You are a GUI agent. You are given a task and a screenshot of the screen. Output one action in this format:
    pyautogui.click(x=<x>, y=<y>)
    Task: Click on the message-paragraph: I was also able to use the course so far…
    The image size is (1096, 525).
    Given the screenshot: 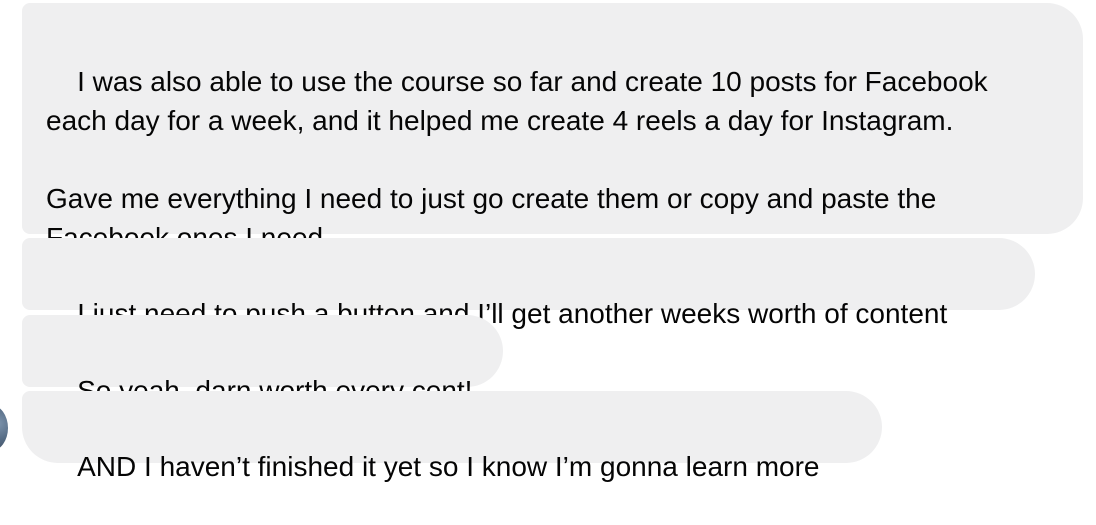 What is the action you would take?
    pyautogui.click(x=517, y=101)
    